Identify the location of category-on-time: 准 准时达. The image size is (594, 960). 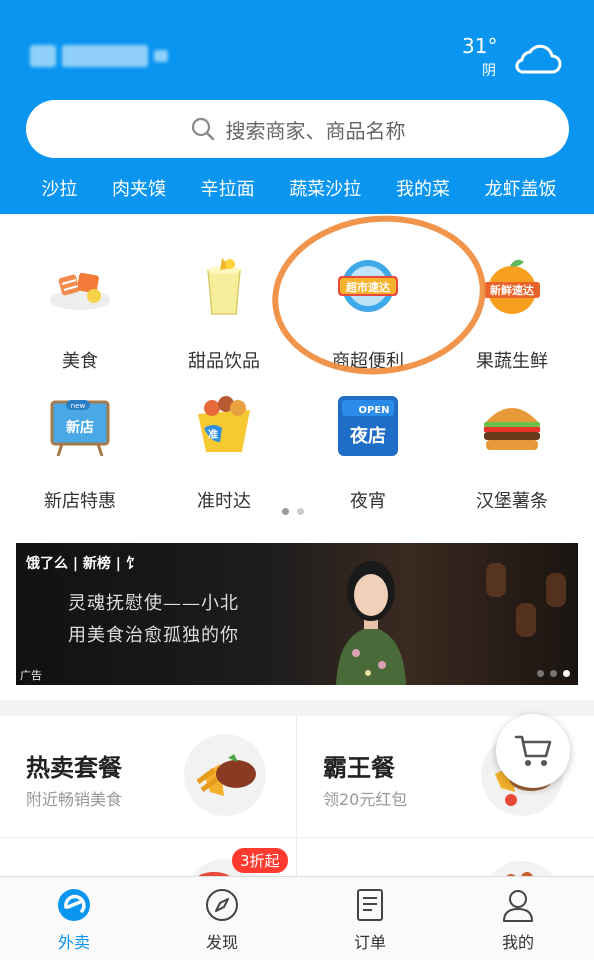
(224, 443).